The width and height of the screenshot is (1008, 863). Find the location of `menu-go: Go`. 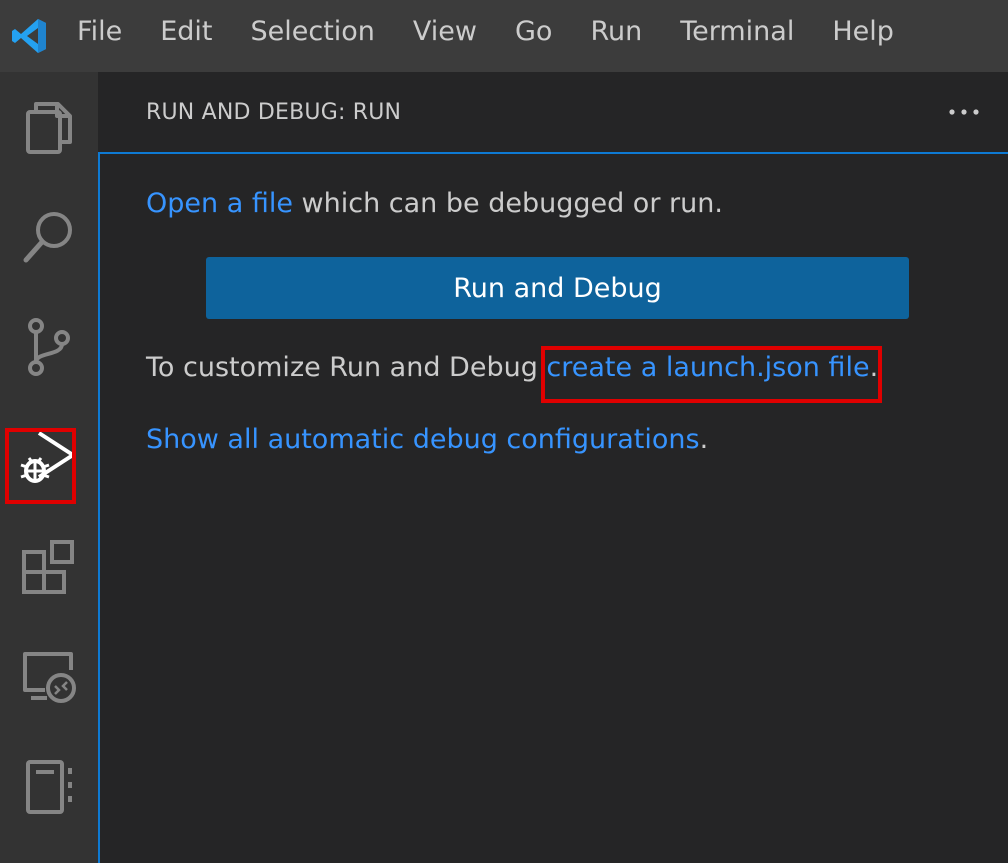

menu-go: Go is located at coordinates (533, 36).